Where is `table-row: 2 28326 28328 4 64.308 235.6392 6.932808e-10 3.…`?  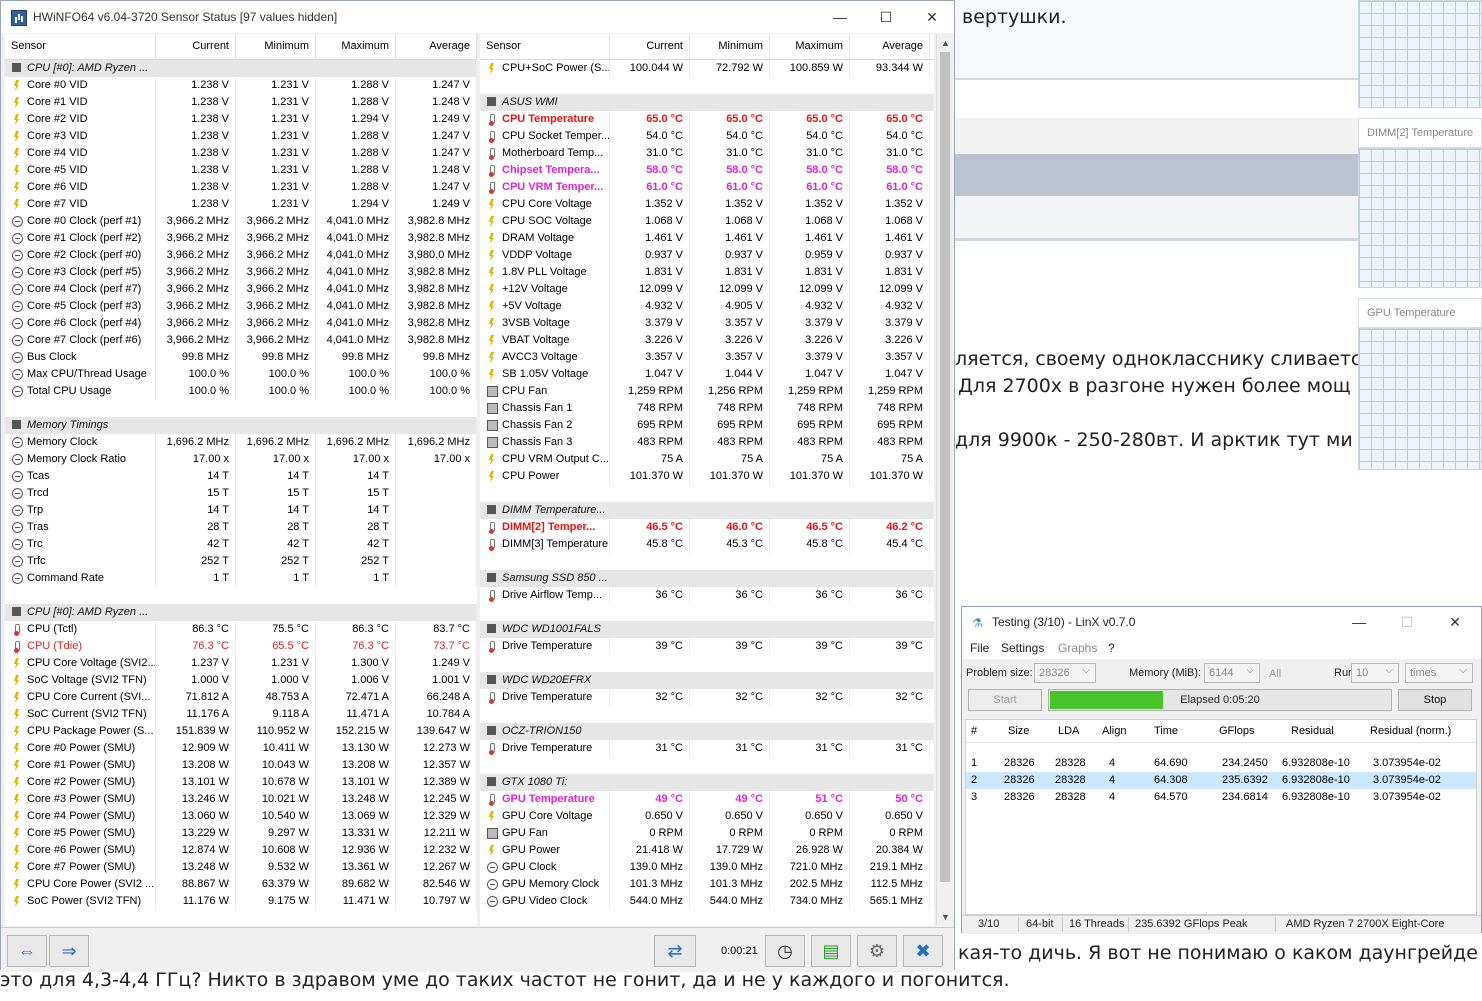
table-row: 2 28326 28328 4 64.308 235.6392 6.932808e-10 3.… is located at coordinates (1221, 780).